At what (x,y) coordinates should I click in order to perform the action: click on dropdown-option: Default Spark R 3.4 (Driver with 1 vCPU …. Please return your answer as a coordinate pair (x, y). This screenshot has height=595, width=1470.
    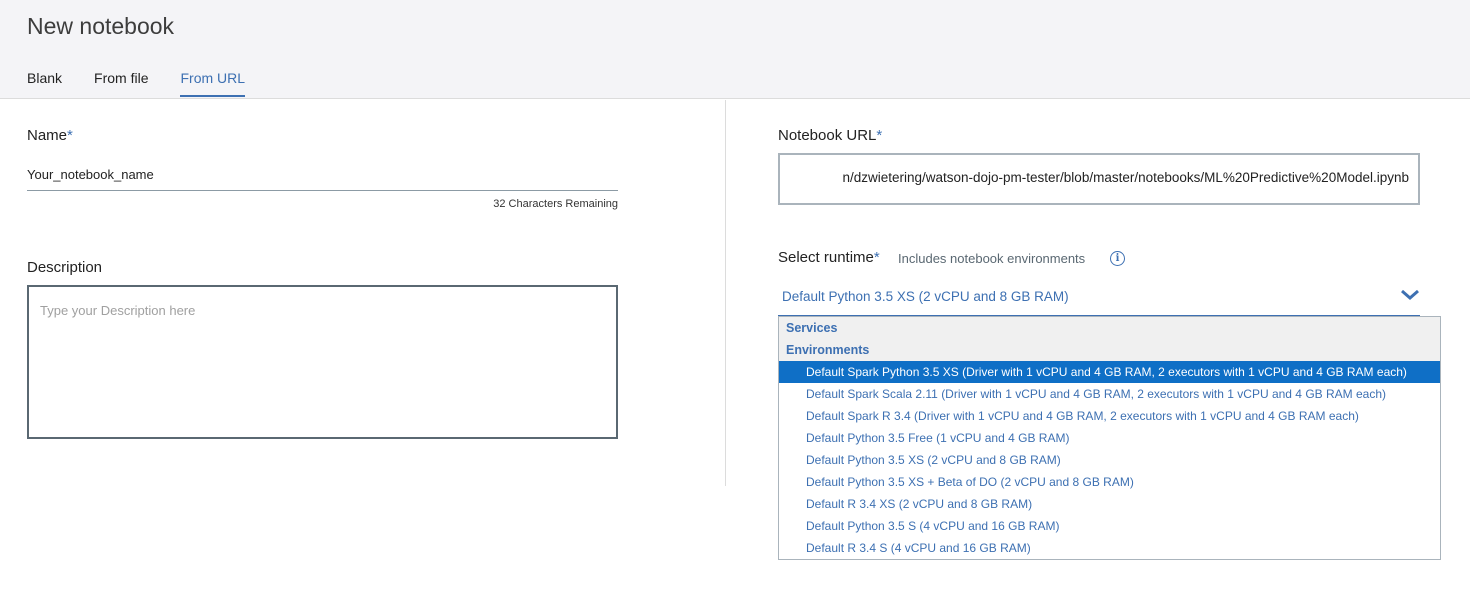
    Looking at the image, I should click on (1109, 416).